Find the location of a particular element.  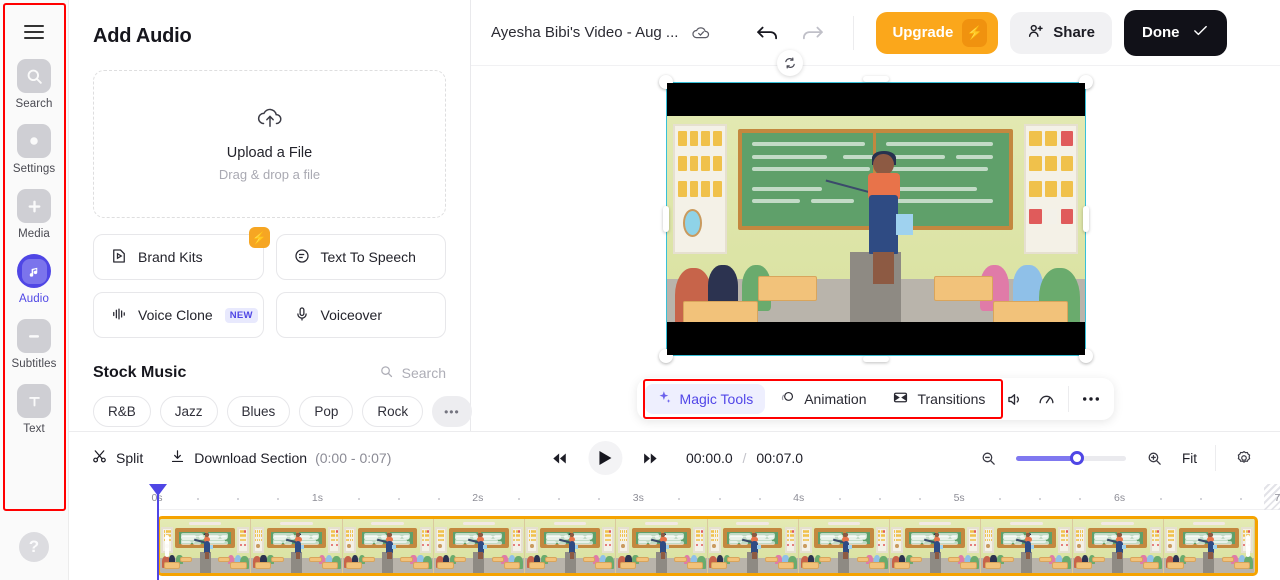

ruler-label: 7s is located at coordinates (1277, 498).